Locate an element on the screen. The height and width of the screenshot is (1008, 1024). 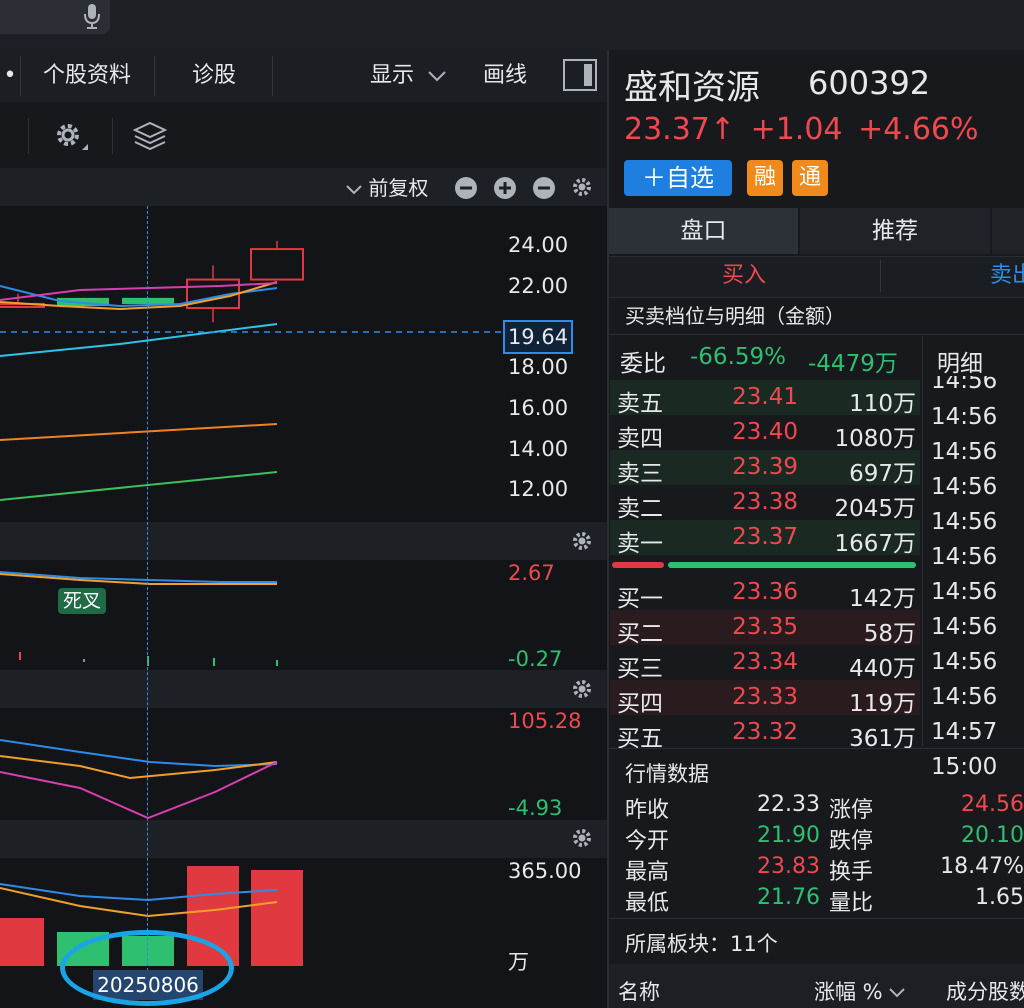
level-price: 23.34 is located at coordinates (765, 662).